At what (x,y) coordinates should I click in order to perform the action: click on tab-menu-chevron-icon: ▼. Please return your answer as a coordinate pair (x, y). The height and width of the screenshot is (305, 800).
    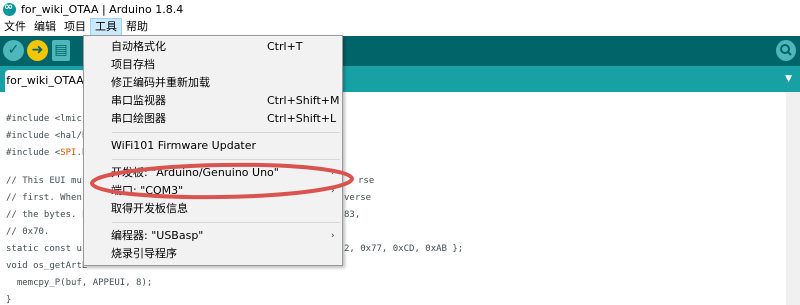
    Looking at the image, I should click on (788, 79).